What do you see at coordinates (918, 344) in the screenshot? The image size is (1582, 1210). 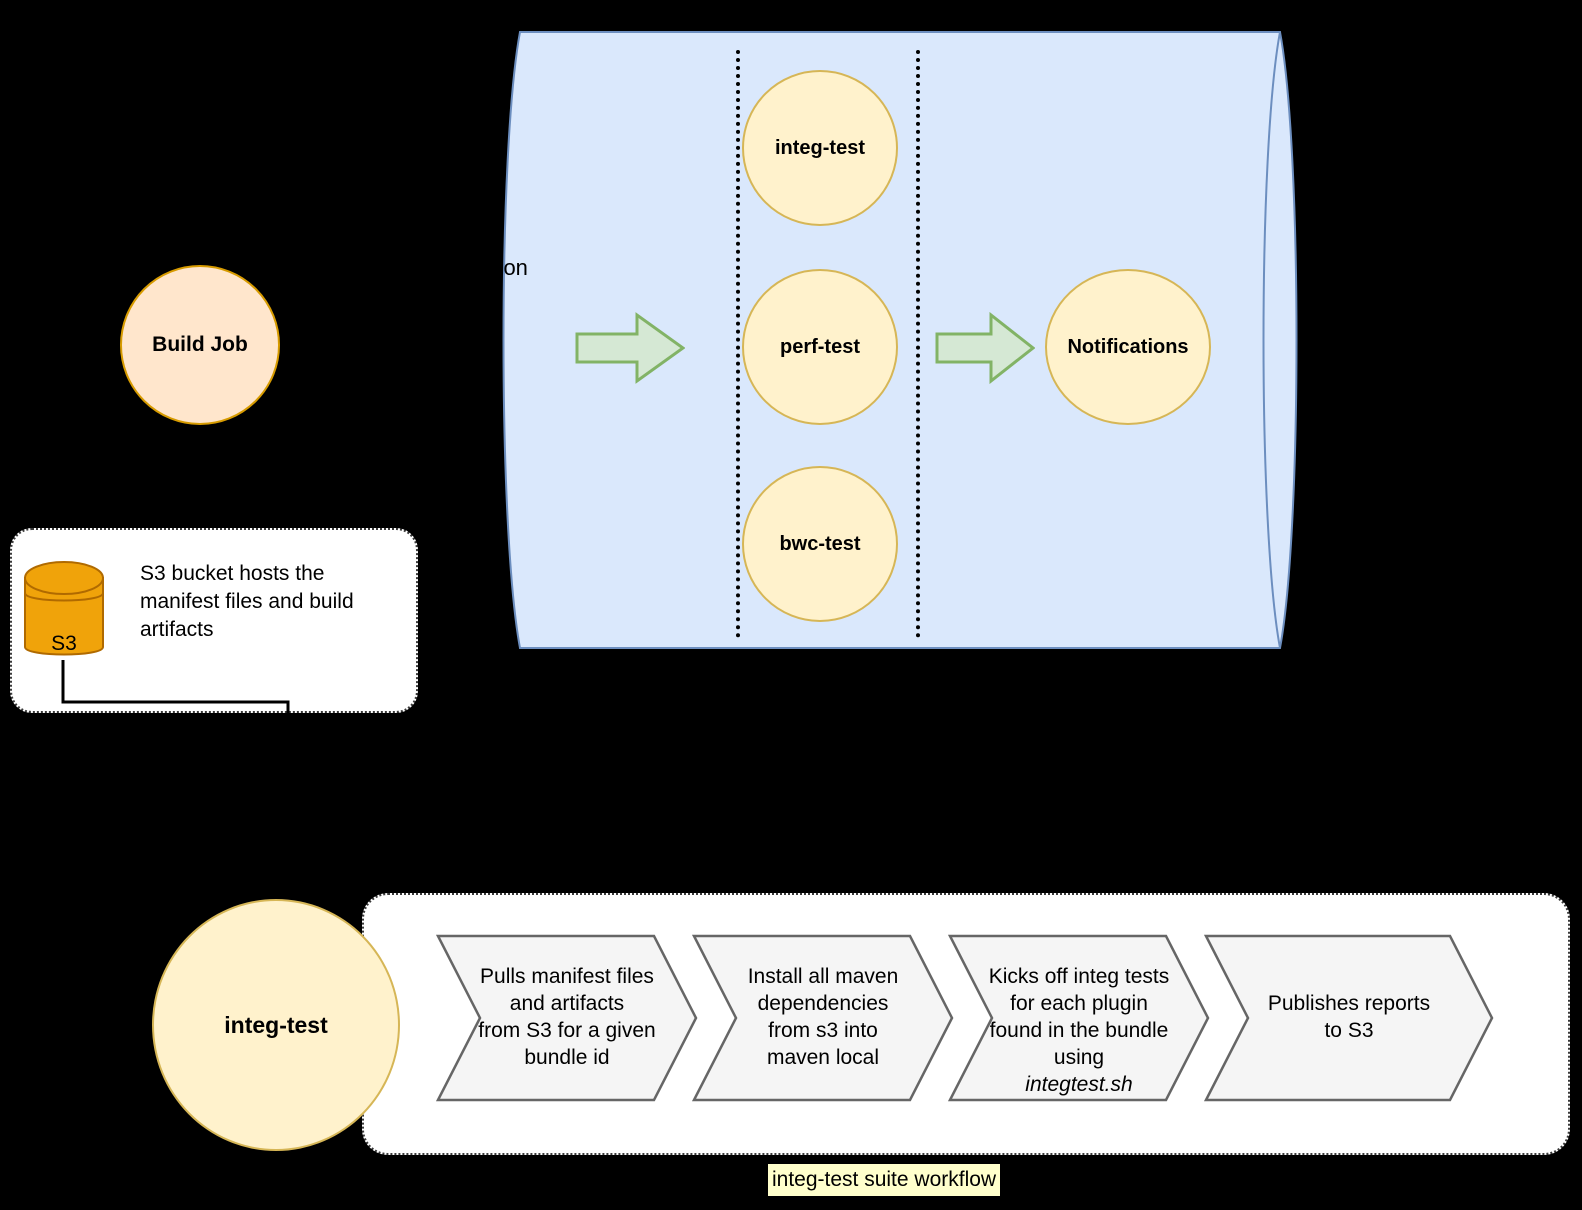 I see `lane-divider-right` at bounding box center [918, 344].